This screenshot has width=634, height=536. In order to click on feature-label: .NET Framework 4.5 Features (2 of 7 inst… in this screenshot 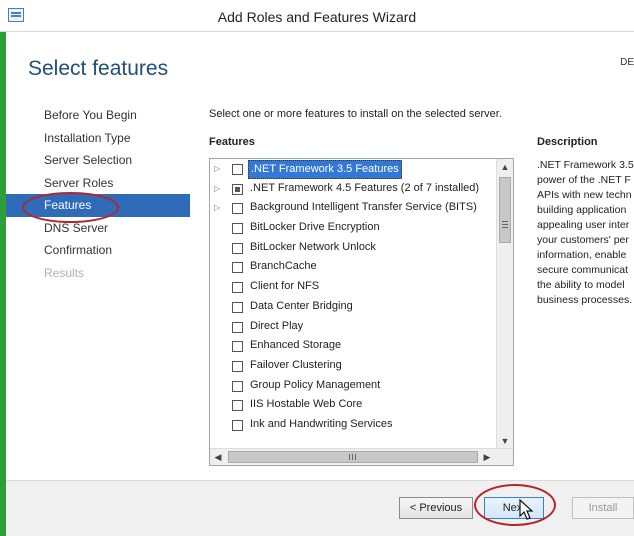, I will do `click(365, 187)`.